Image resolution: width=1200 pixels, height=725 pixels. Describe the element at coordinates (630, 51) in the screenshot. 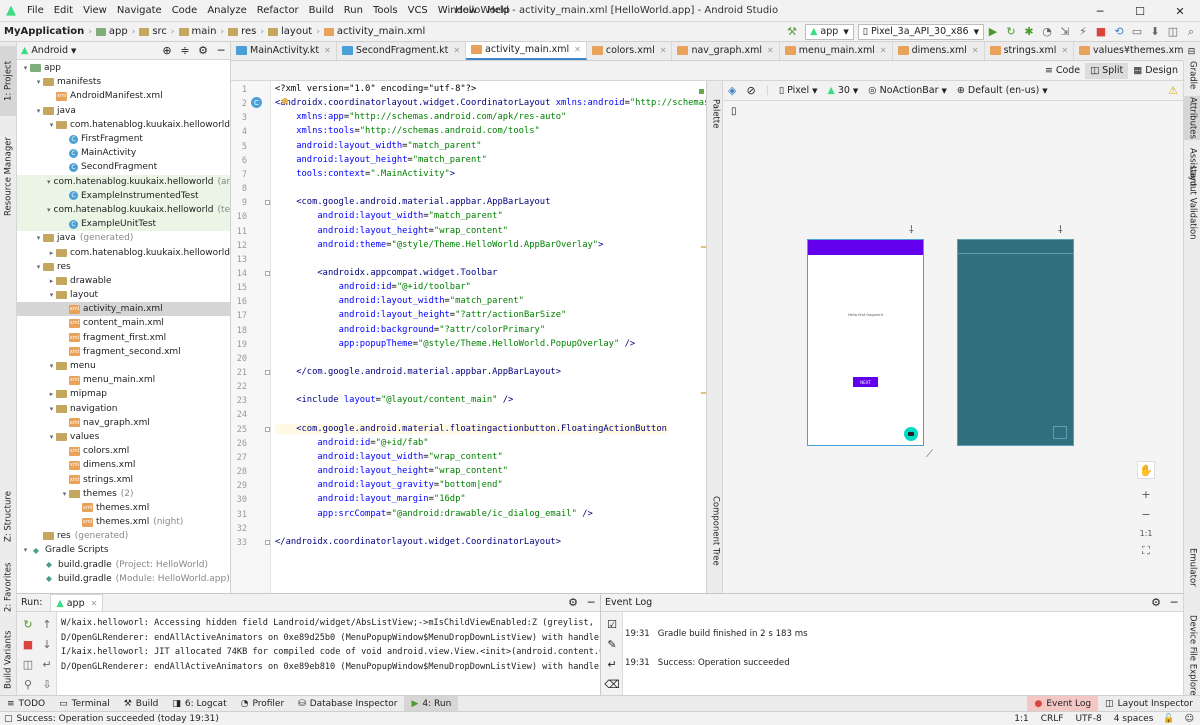

I see `editor-tab: colors.xml ✕` at that location.